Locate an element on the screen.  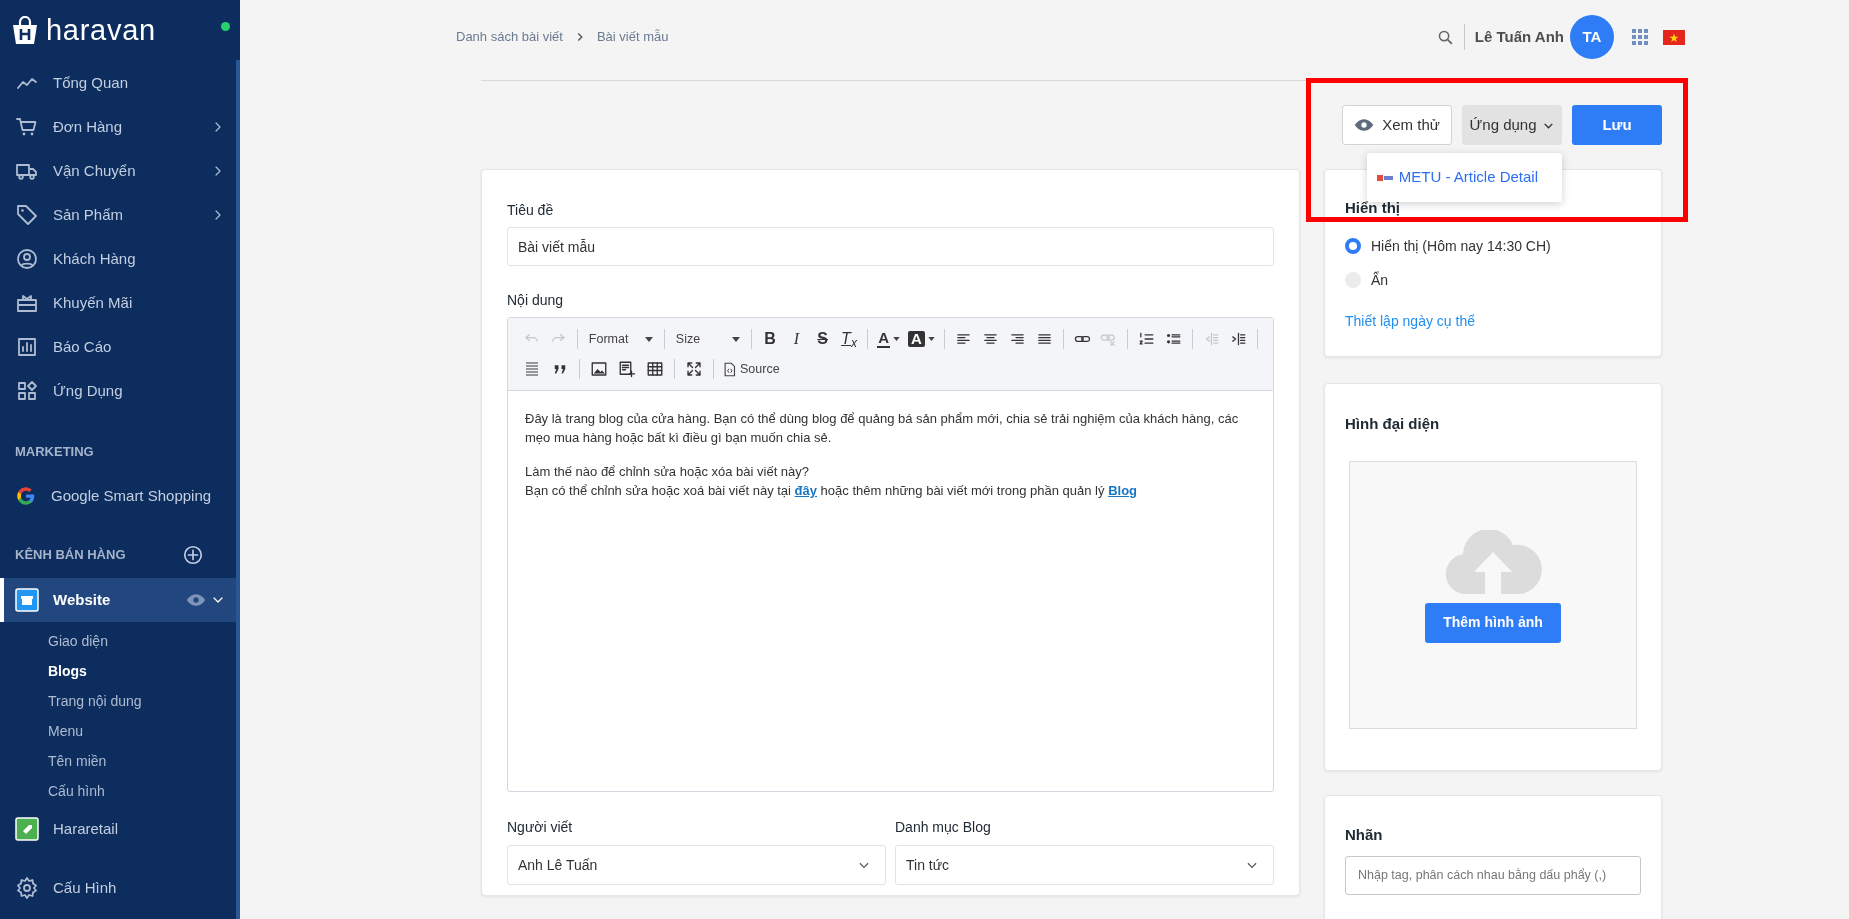
format-button: I is located at coordinates (796, 339).